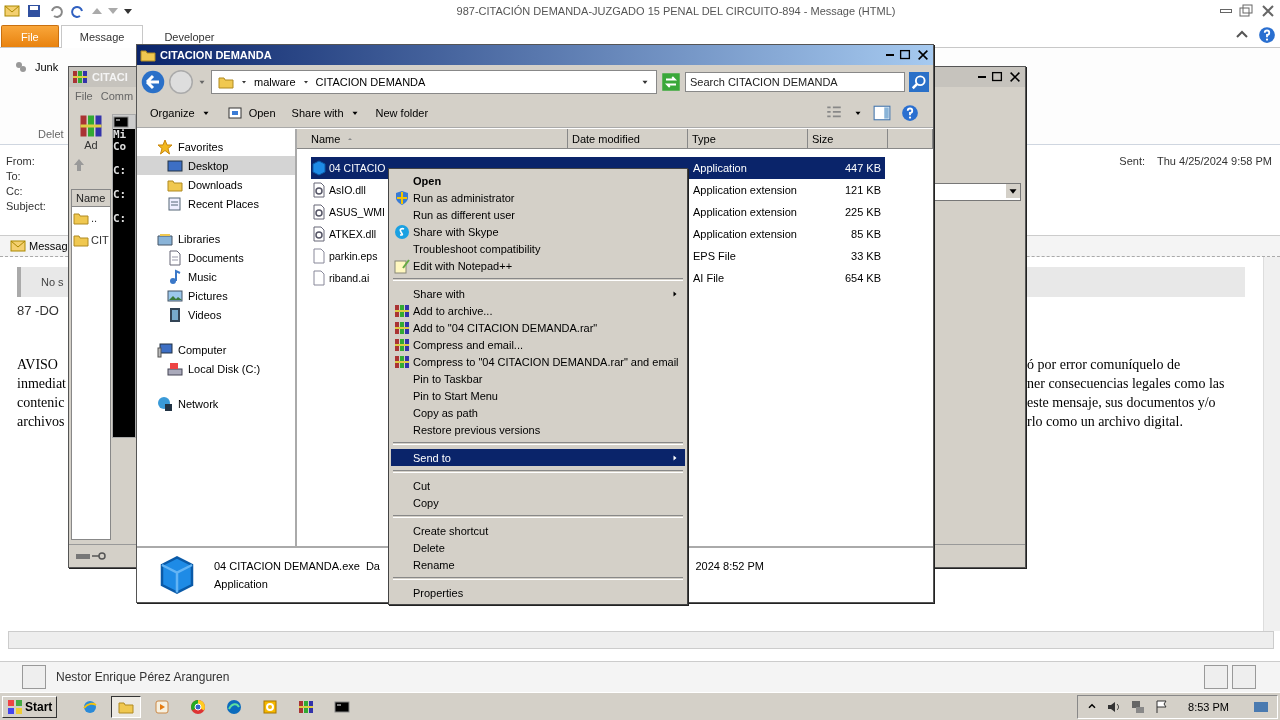  I want to click on toolbar-button: Open, so click(251, 113).